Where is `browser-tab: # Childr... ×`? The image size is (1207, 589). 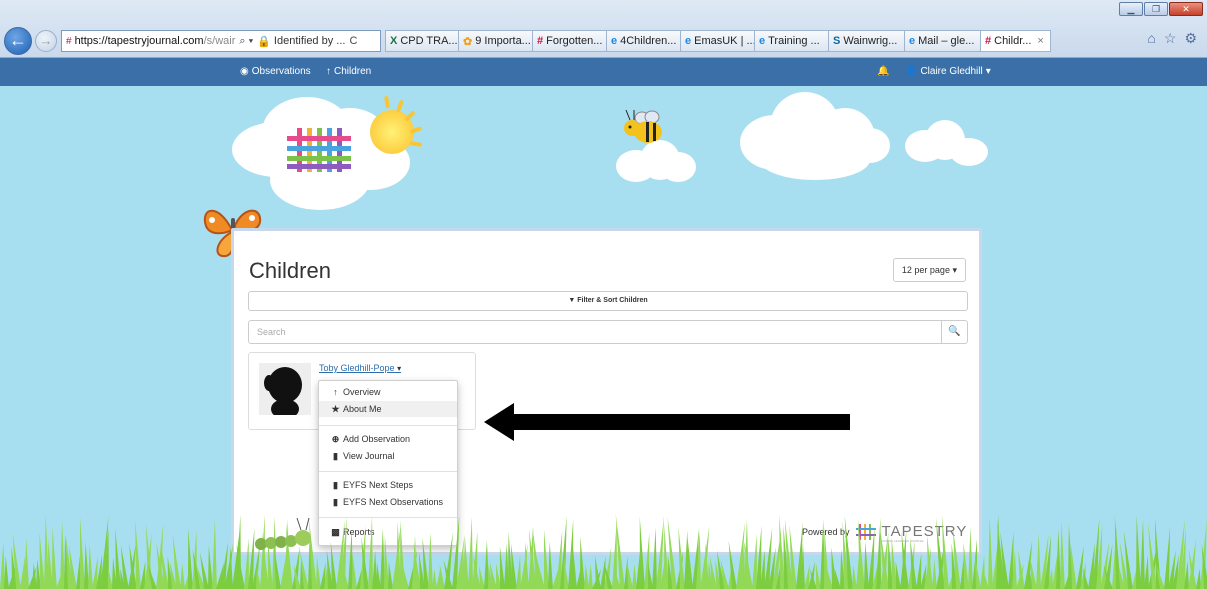
browser-tab: # Childr... × is located at coordinates (1016, 41).